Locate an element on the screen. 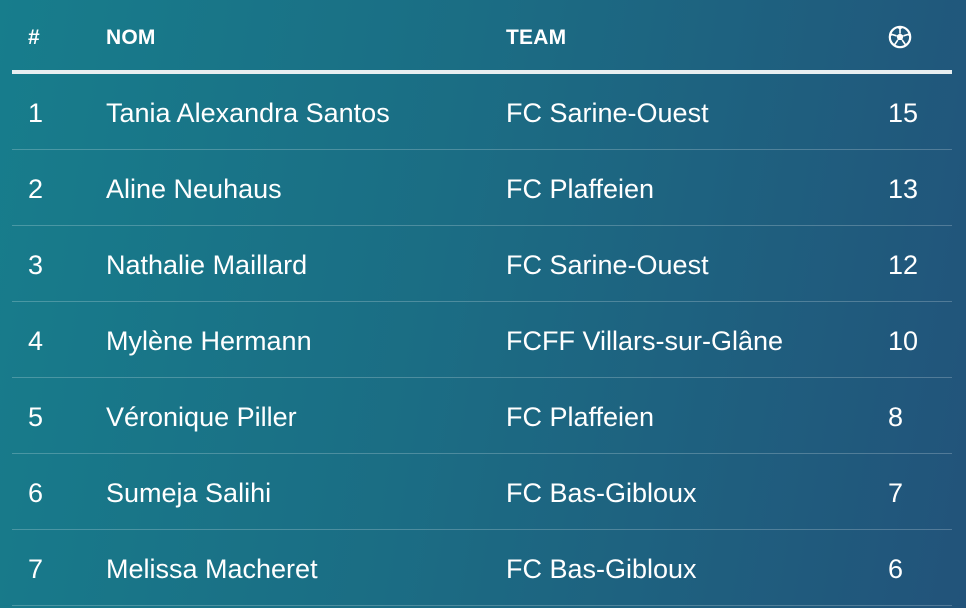  table-row: 6 Sumeja Salihi FC Bas-Gibloux 7 is located at coordinates (482, 492).